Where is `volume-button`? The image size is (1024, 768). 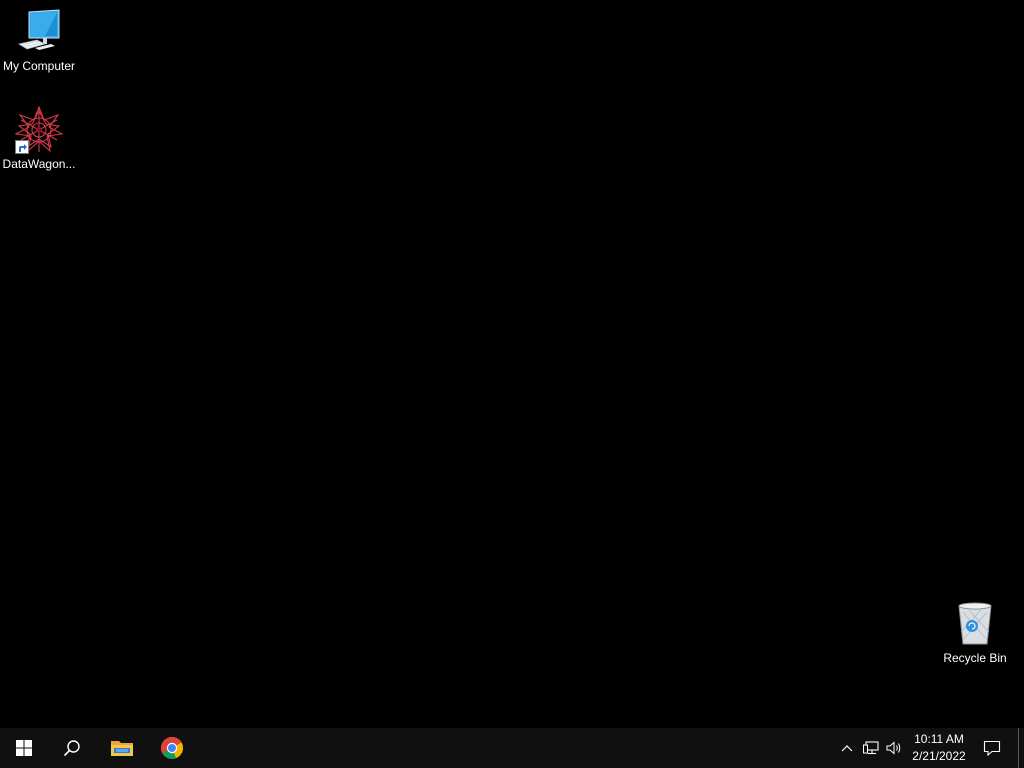
volume-button is located at coordinates (895, 748).